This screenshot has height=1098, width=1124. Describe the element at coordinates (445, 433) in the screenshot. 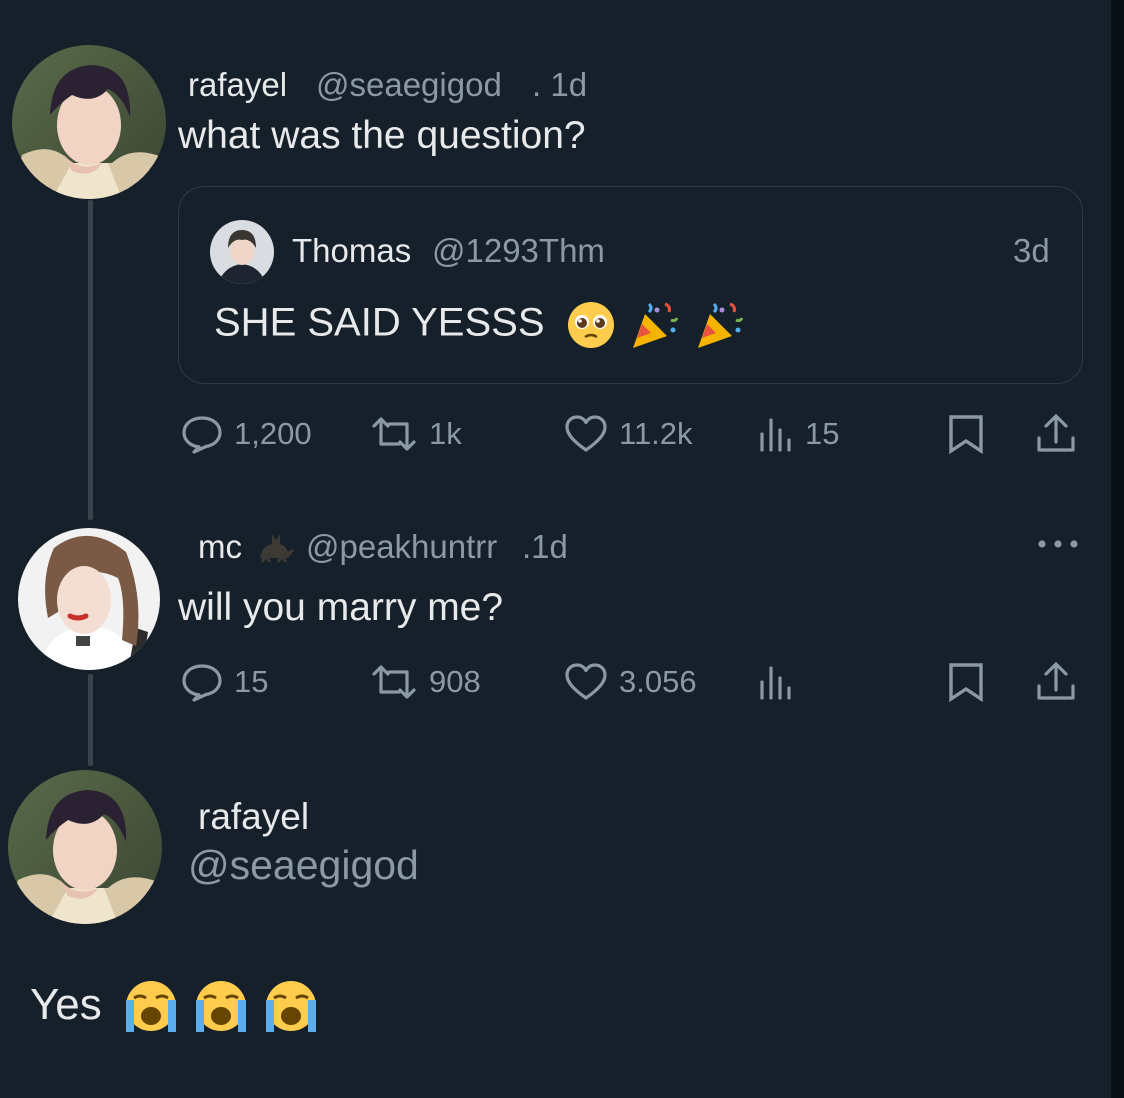

I see `retweet-count: 1k` at that location.